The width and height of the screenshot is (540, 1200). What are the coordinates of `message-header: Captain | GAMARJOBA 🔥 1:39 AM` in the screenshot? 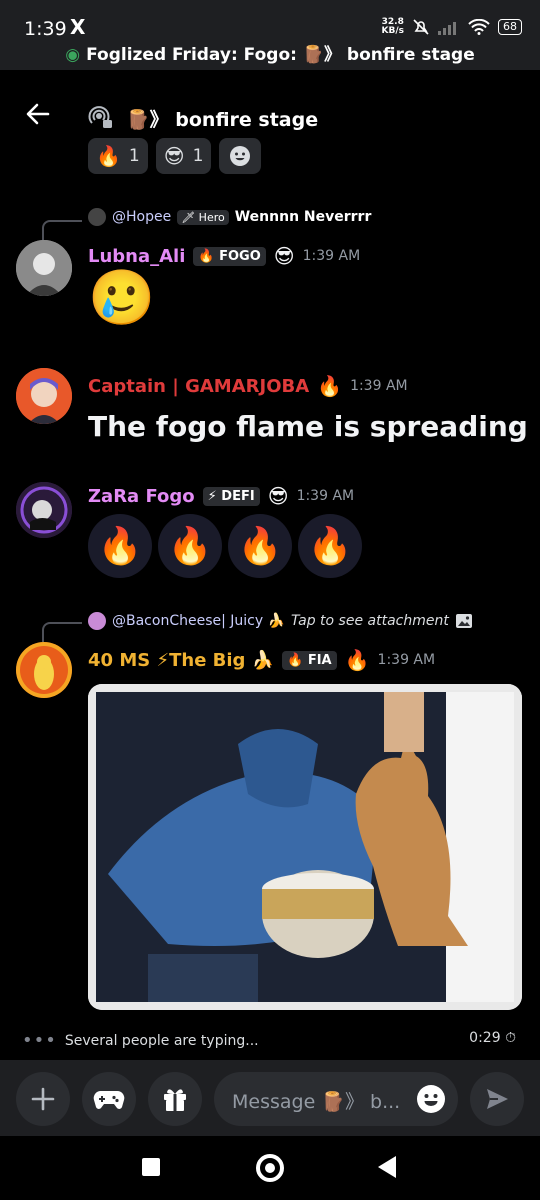 It's located at (248, 386).